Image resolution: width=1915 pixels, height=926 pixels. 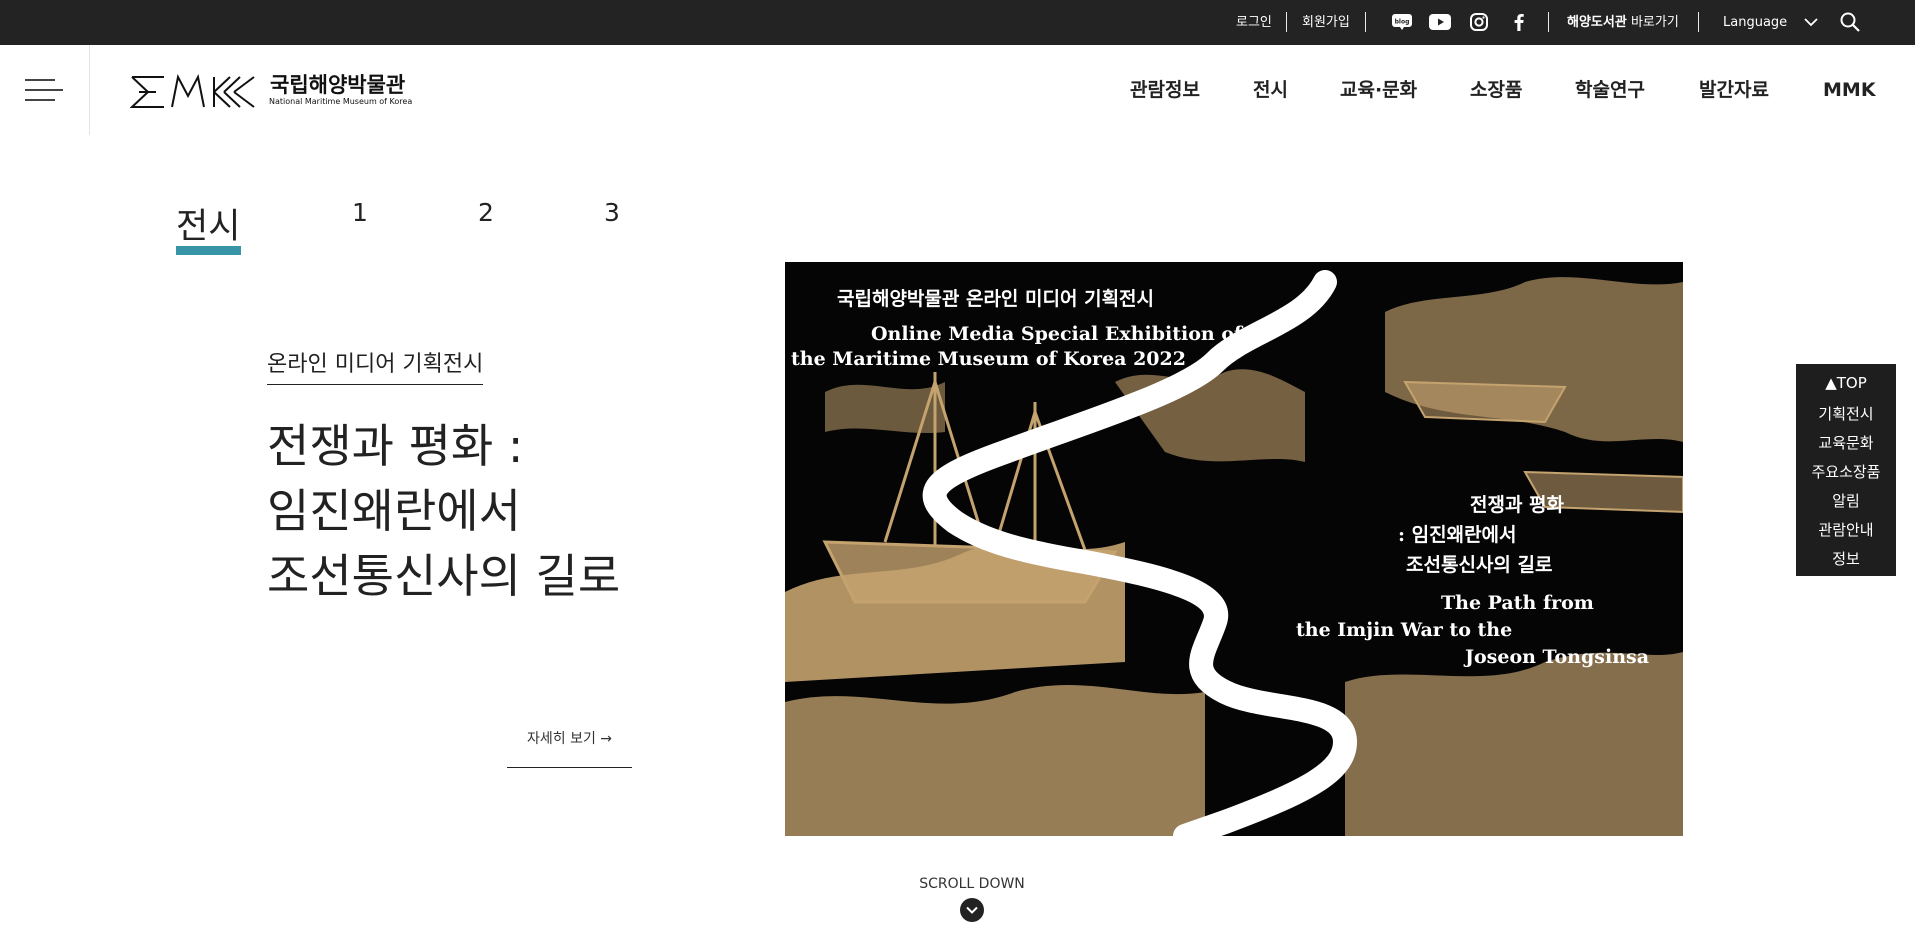 I want to click on quick-menu-education-culture: 교육문화, so click(x=1846, y=442).